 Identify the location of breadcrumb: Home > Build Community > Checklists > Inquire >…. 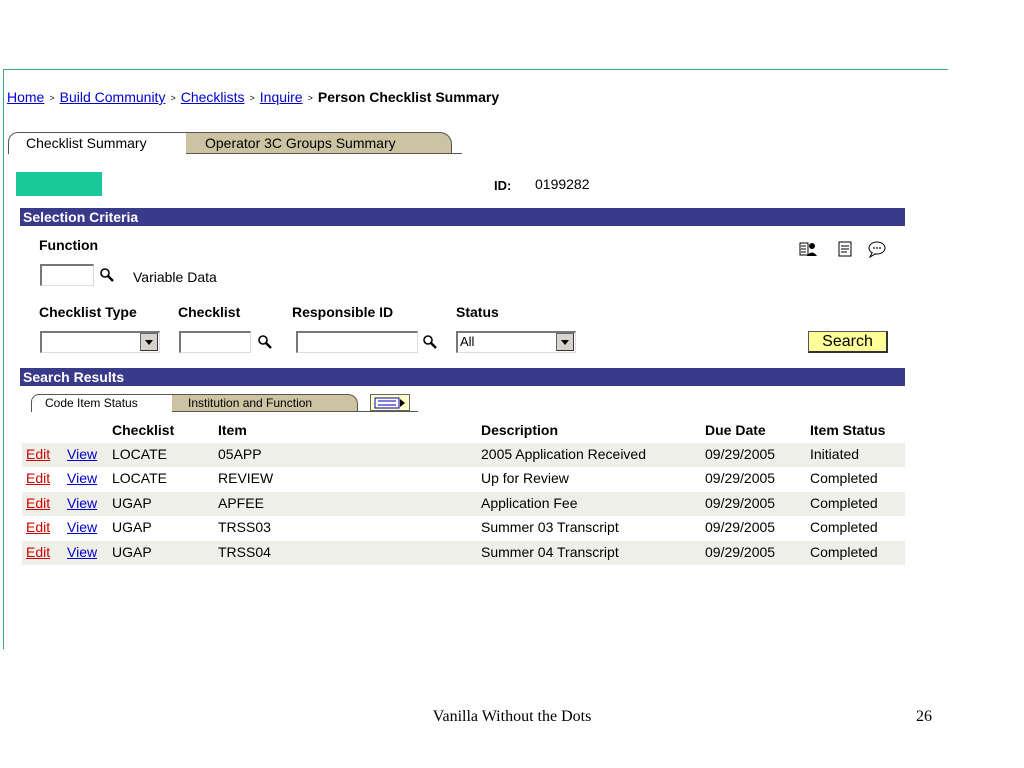
(253, 97).